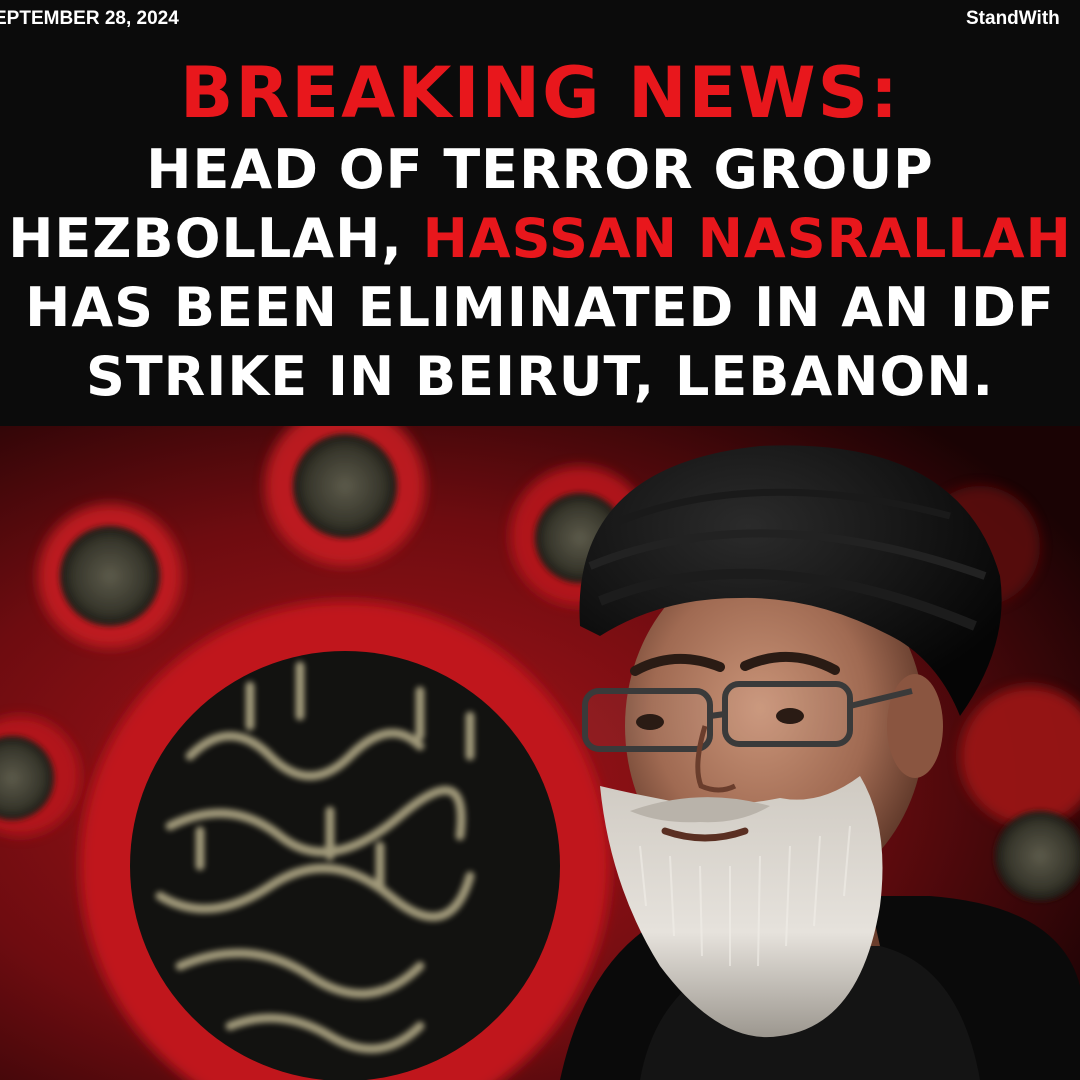 The width and height of the screenshot is (1080, 1080). Describe the element at coordinates (540, 93) in the screenshot. I see `breaking-news-kicker: BREAKING NEWS:` at that location.